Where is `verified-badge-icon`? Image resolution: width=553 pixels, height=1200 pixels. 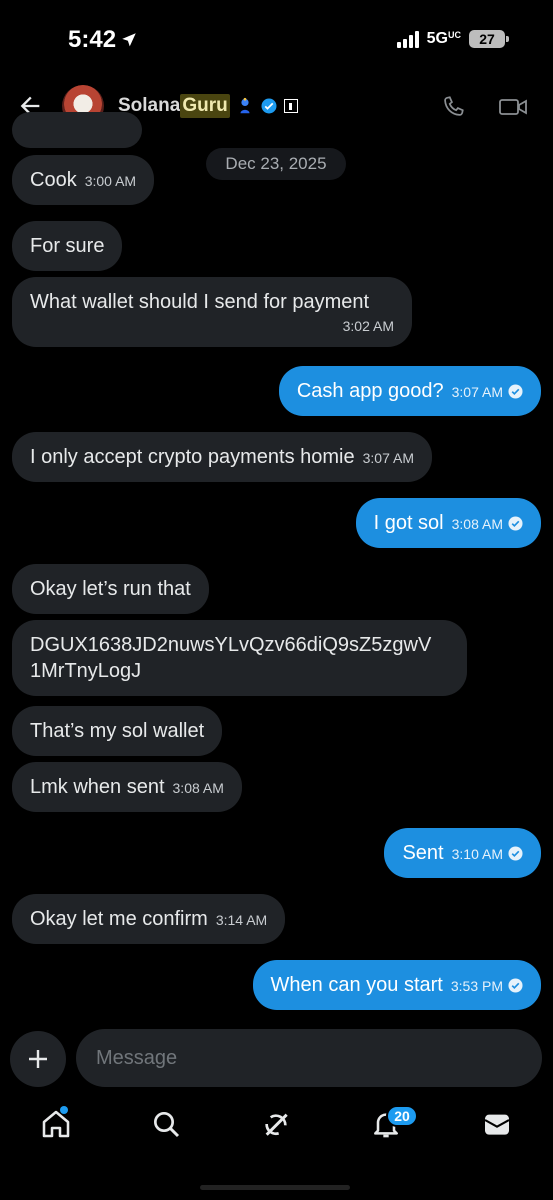 verified-badge-icon is located at coordinates (269, 106).